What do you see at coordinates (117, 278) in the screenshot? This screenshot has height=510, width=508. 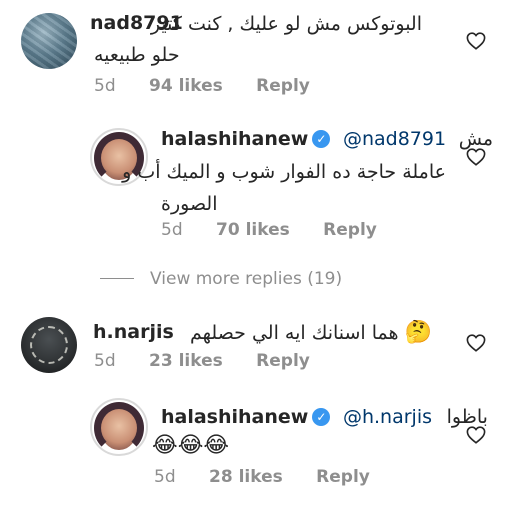 I see `divider-line` at bounding box center [117, 278].